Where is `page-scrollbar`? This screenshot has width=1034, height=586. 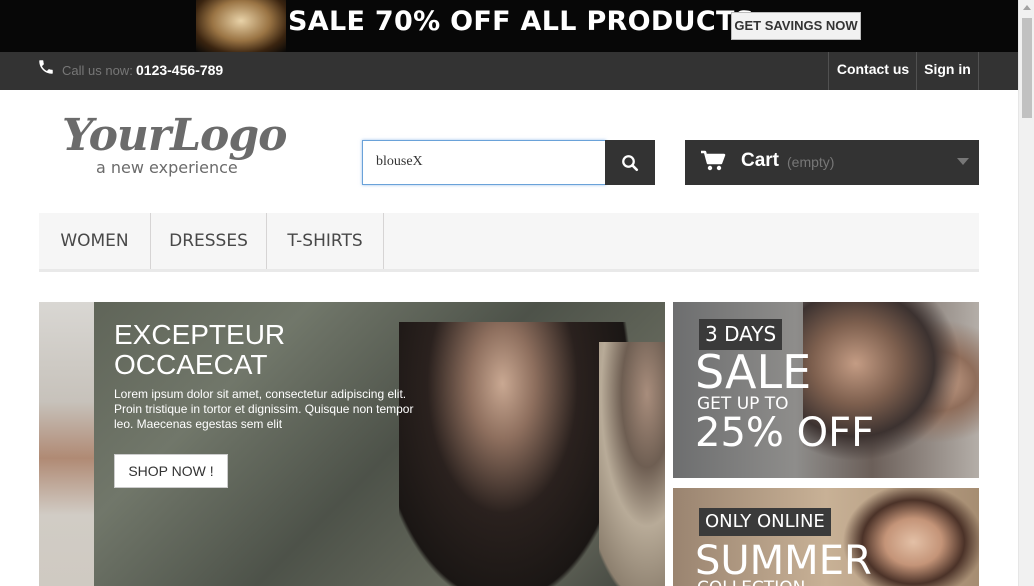 page-scrollbar is located at coordinates (1026, 293).